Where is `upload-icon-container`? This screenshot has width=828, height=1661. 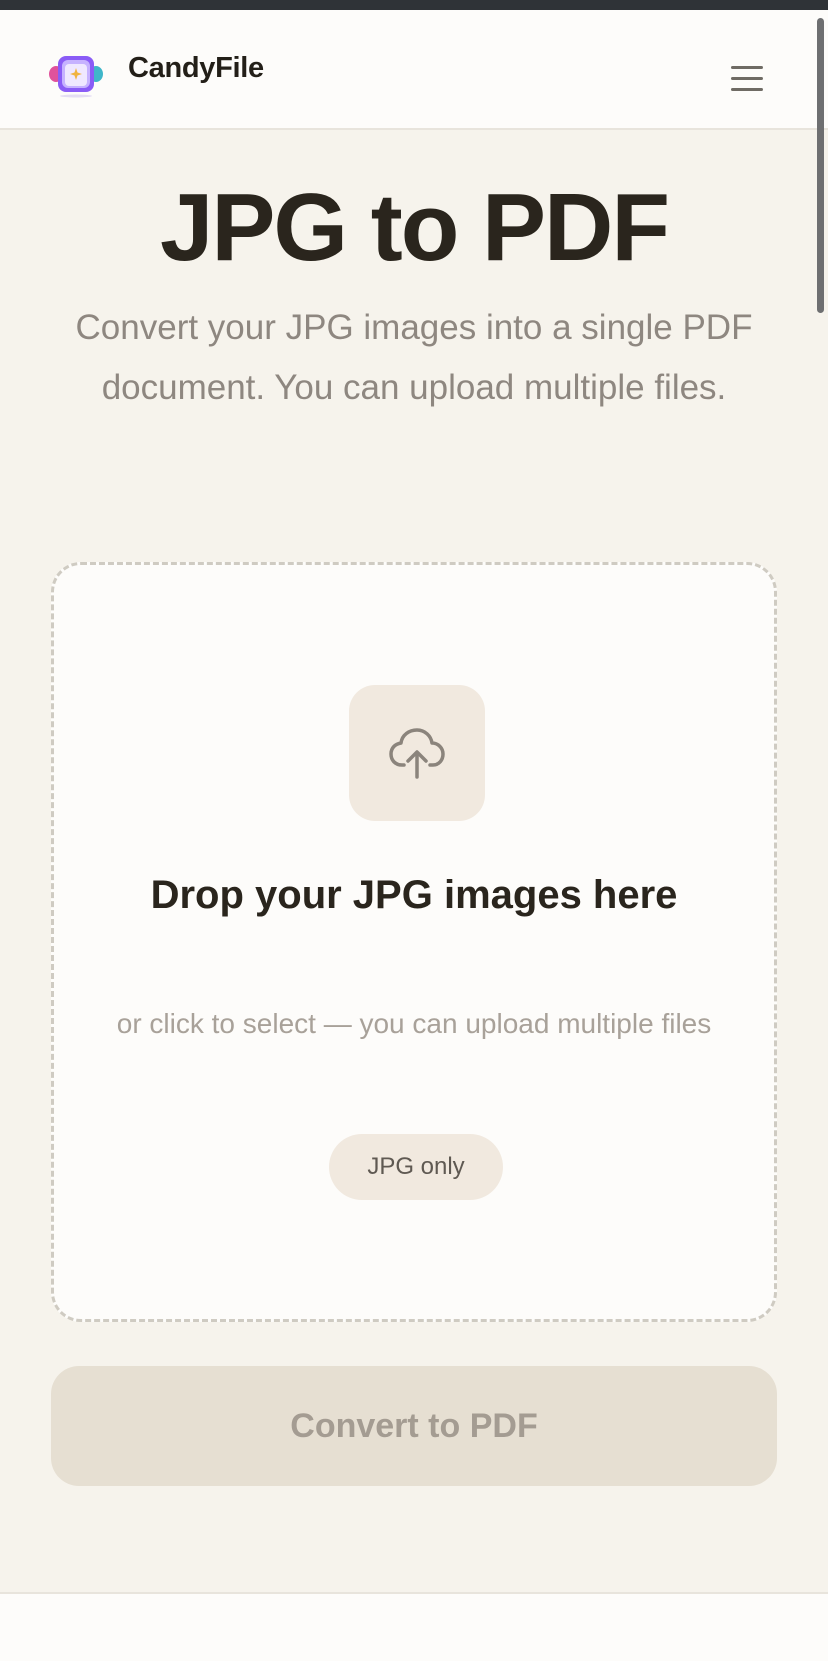 upload-icon-container is located at coordinates (417, 753).